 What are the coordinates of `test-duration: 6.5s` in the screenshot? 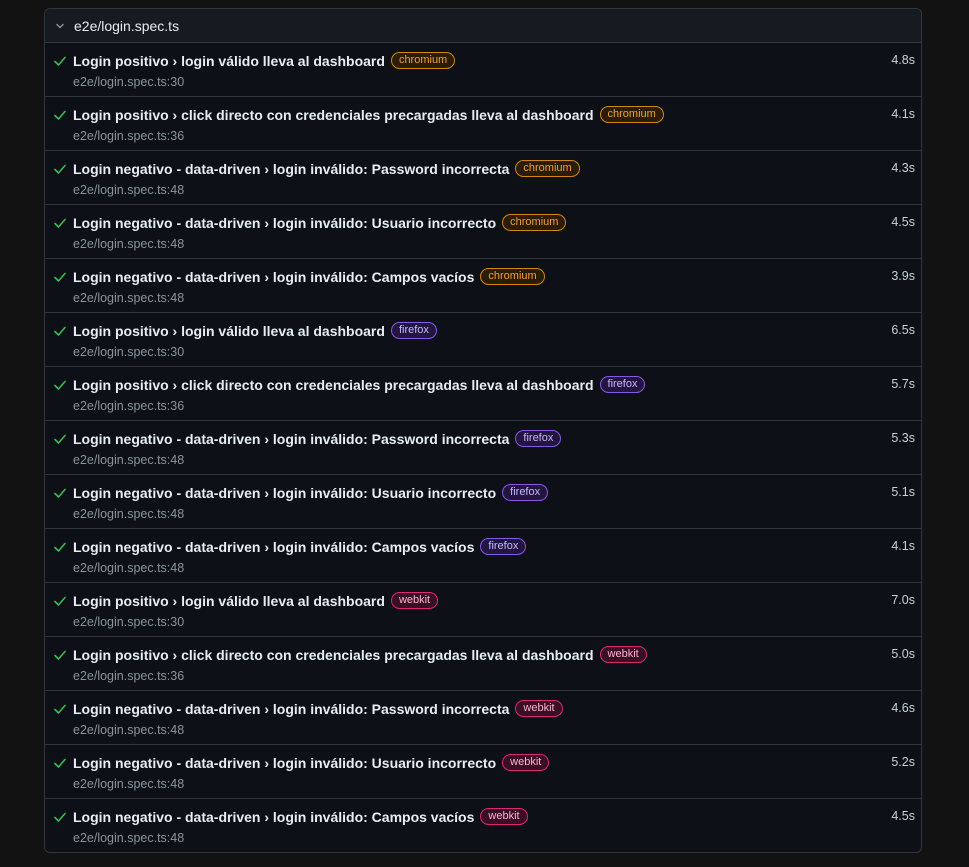 It's located at (903, 330).